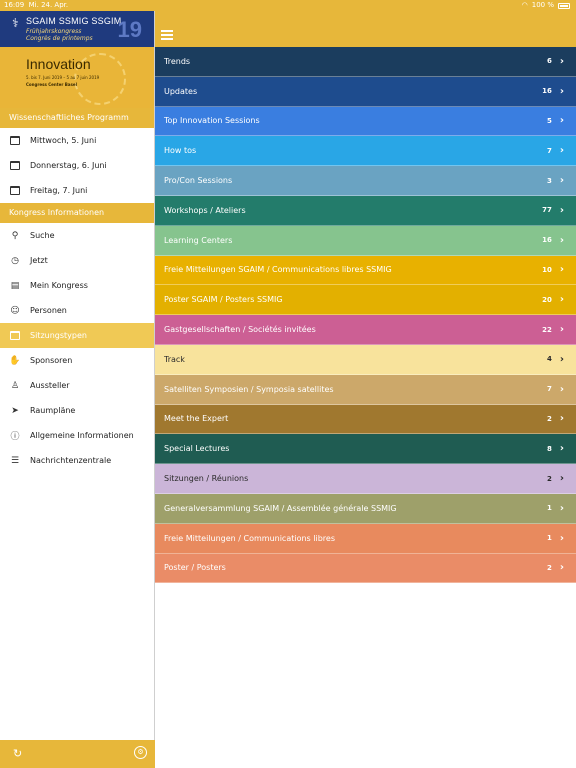 This screenshot has width=576, height=768. I want to click on session-type-row: Track 4 ›, so click(365, 359).